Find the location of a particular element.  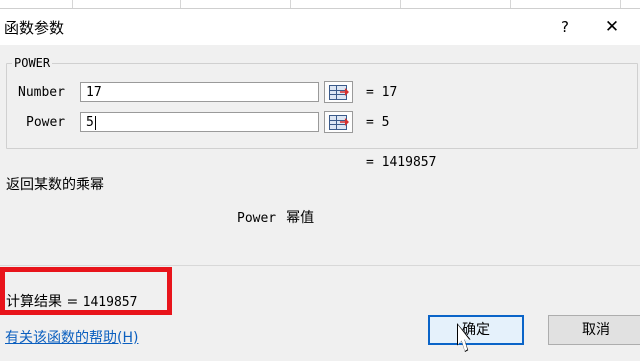

power-ref-button is located at coordinates (338, 122).